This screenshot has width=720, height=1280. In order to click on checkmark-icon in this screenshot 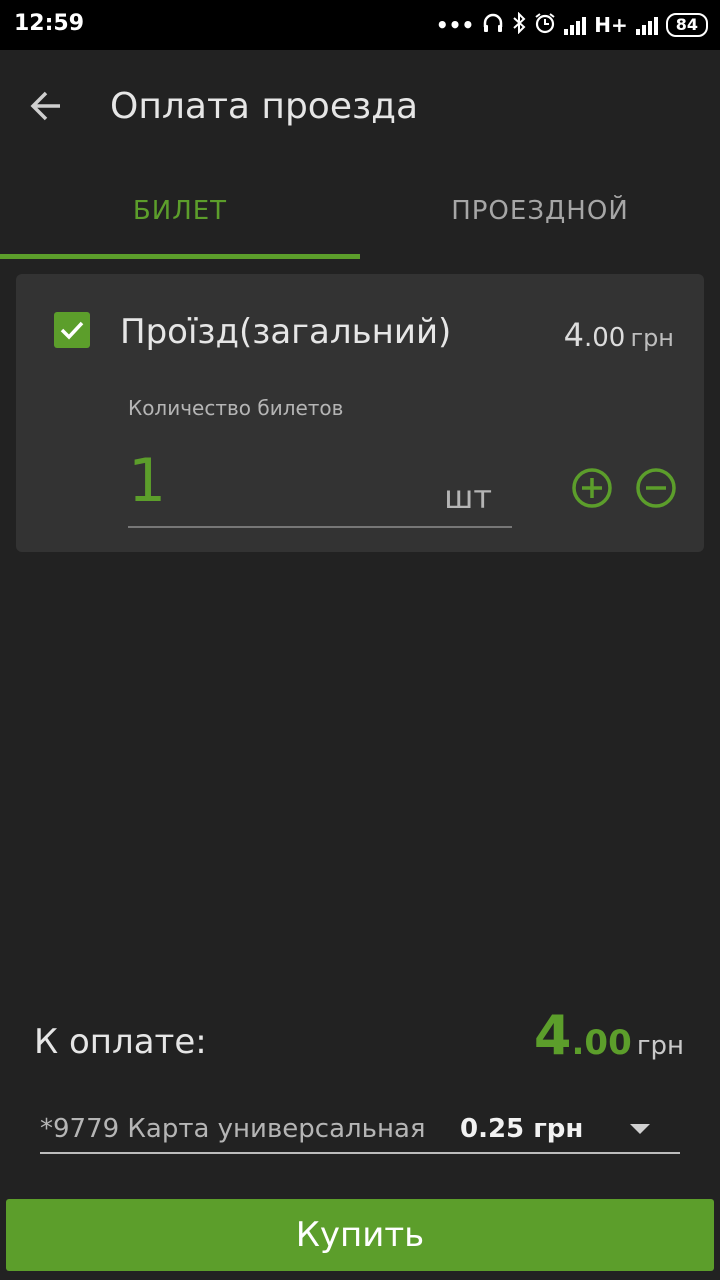, I will do `click(72, 330)`.